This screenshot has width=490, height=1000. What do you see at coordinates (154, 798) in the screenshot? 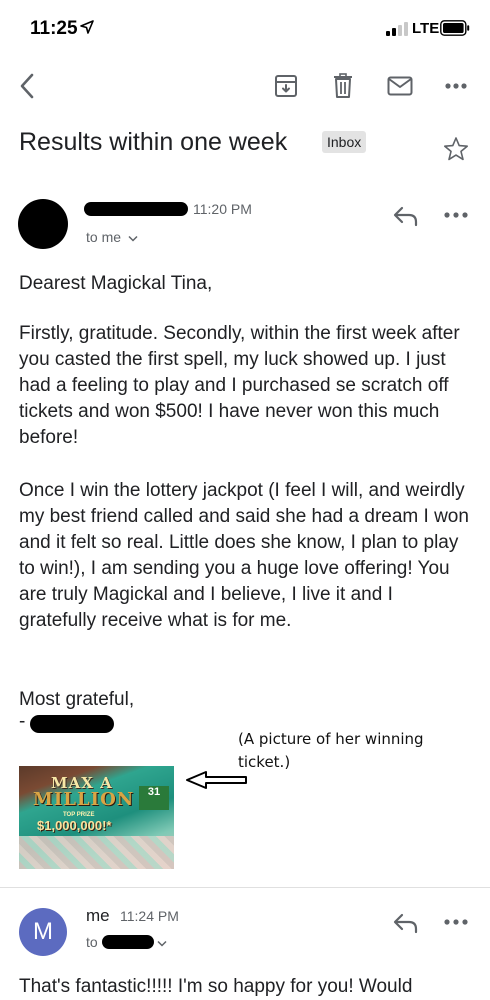
I see `ticket-badge: 31` at bounding box center [154, 798].